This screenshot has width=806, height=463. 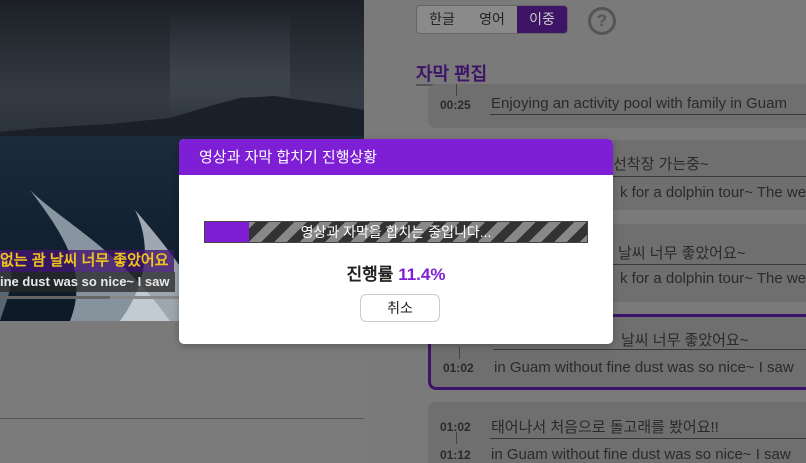 I want to click on progress-percent: 11.4%, so click(x=422, y=274).